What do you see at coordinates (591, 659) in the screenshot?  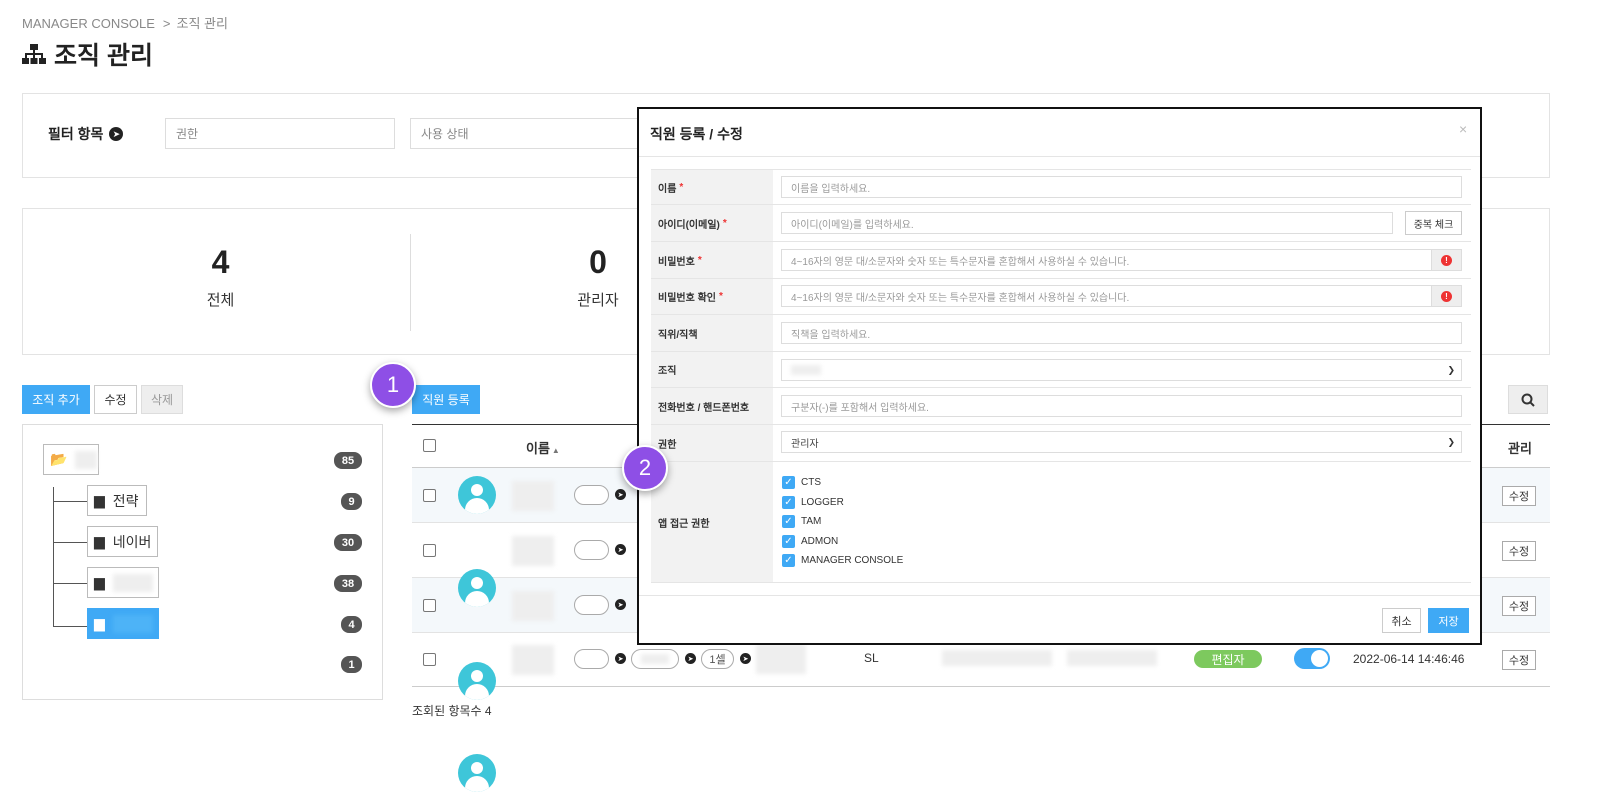 I see `app-pill` at bounding box center [591, 659].